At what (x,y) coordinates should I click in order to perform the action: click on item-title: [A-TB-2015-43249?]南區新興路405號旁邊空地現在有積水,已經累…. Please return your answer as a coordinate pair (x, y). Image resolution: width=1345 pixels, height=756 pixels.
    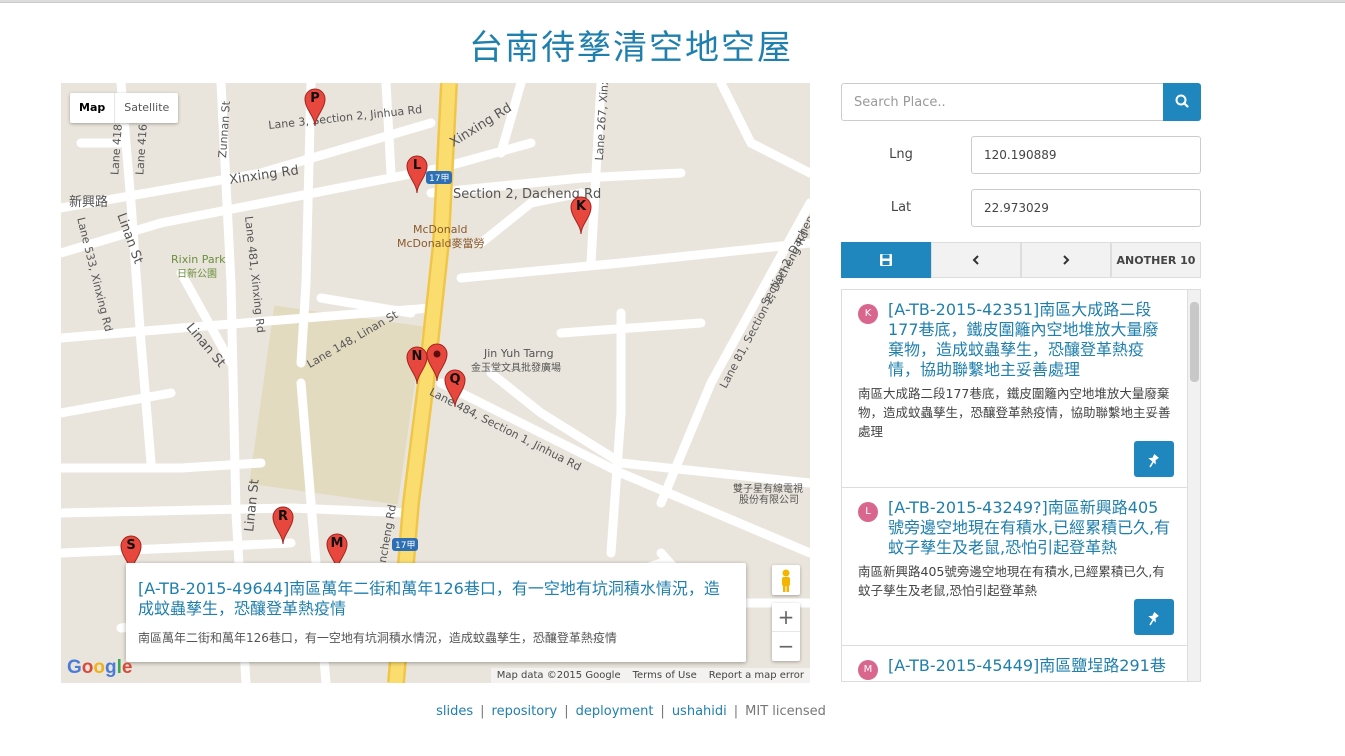
    Looking at the image, I should click on (1031, 528).